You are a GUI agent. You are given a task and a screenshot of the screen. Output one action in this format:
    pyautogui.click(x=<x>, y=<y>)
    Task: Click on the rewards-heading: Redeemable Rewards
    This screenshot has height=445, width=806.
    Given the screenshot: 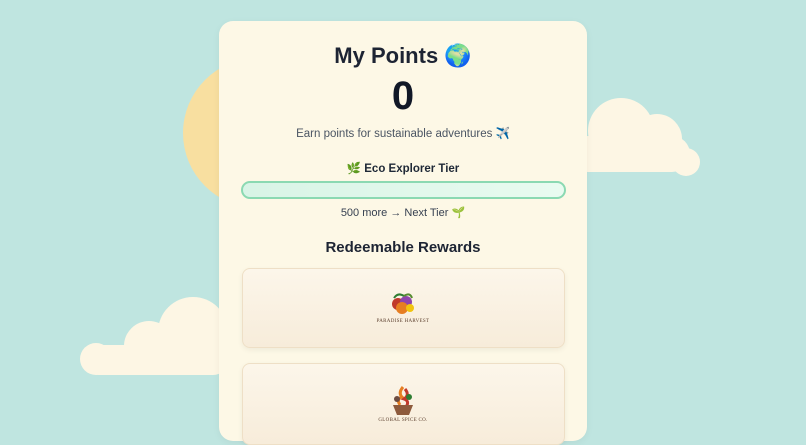 What is the action you would take?
    pyautogui.click(x=403, y=247)
    